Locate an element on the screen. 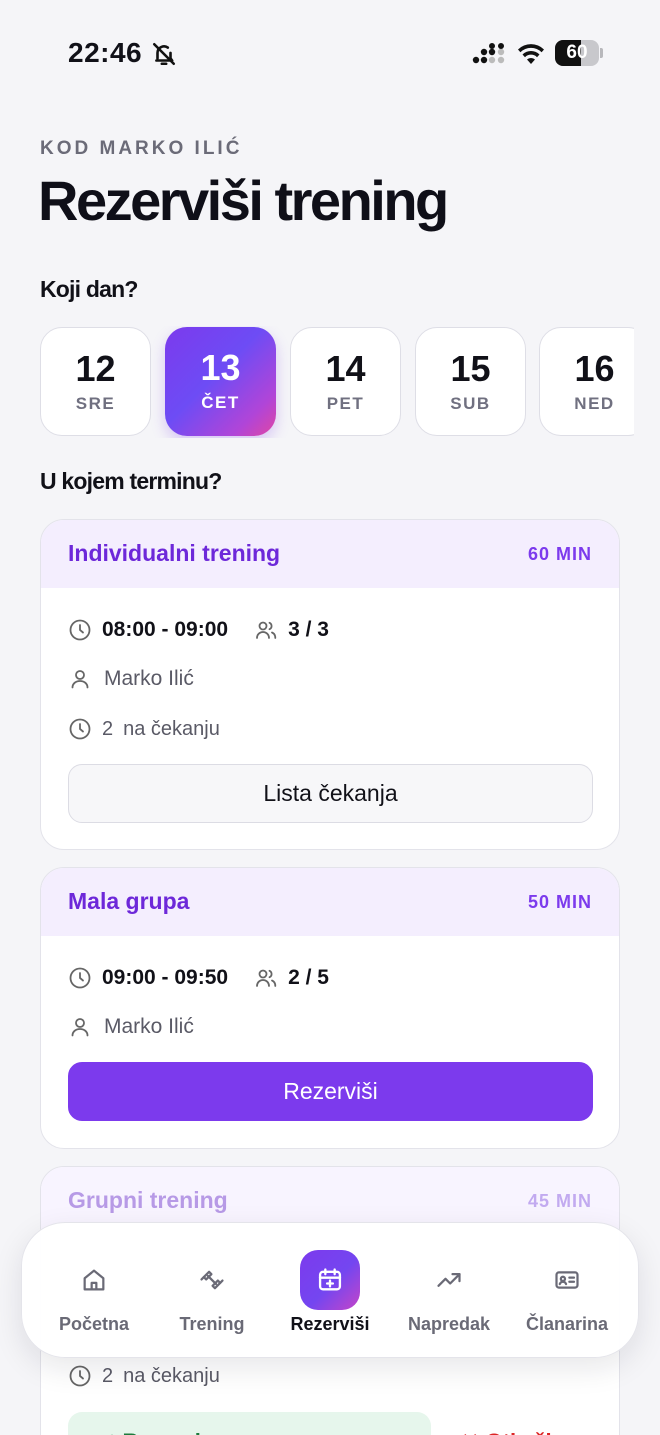 The width and height of the screenshot is (660, 1435). day-option: 16 NED is located at coordinates (586, 381).